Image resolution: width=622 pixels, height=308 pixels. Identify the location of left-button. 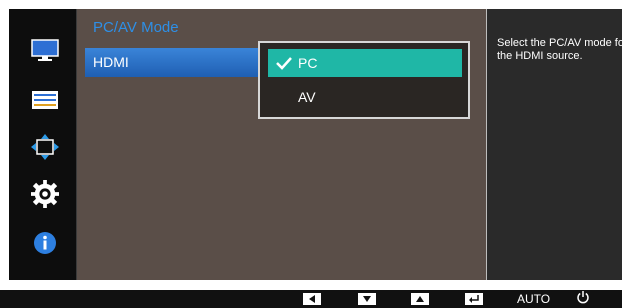
(312, 299).